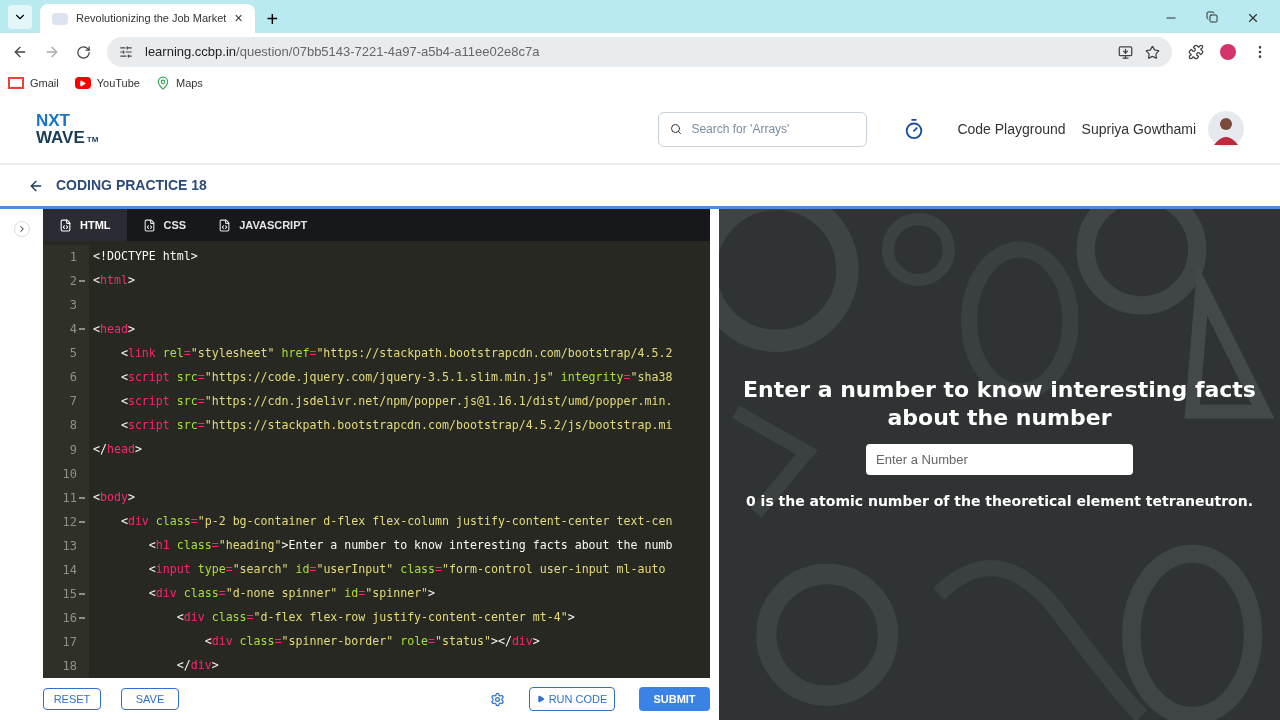 This screenshot has height=720, width=1280. Describe the element at coordinates (150, 699) in the screenshot. I see `save-button: SAVE` at that location.